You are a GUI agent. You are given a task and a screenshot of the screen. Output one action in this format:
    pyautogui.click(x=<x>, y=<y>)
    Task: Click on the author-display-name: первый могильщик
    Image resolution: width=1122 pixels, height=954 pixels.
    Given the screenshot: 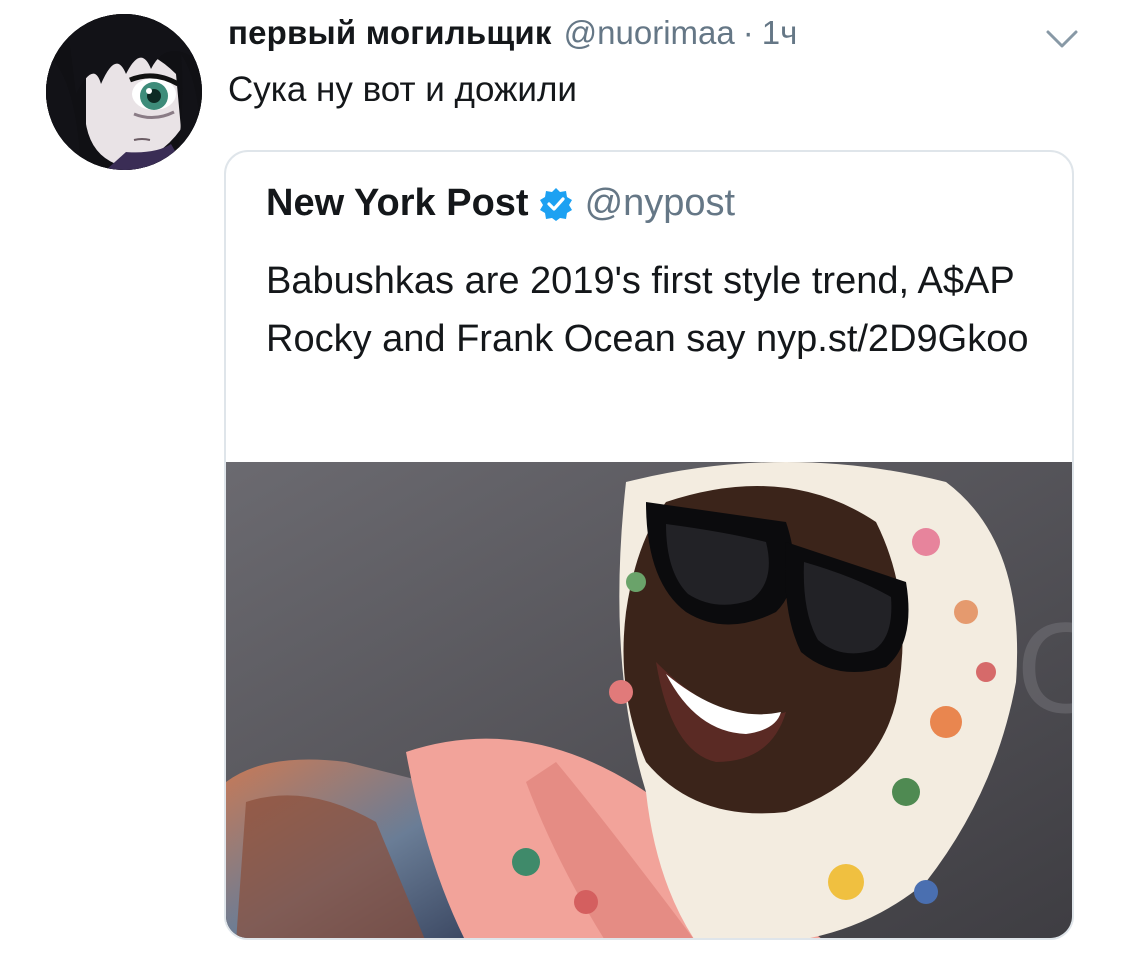 What is the action you would take?
    pyautogui.click(x=390, y=33)
    